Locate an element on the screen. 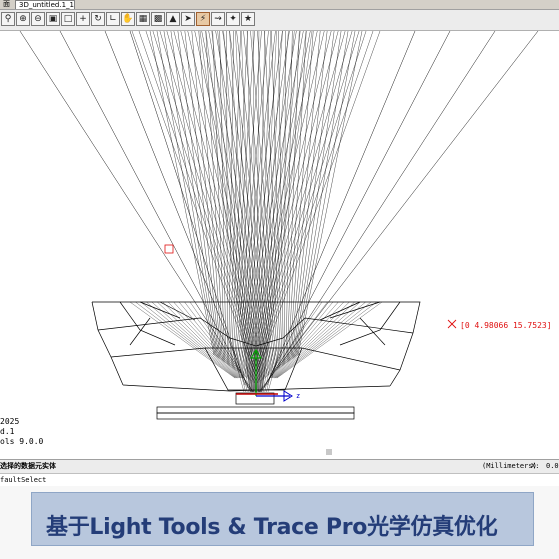 The image size is (559, 559). banner-title: 基于Light Tools & Trace Pro光学仿真优化 is located at coordinates (272, 527).